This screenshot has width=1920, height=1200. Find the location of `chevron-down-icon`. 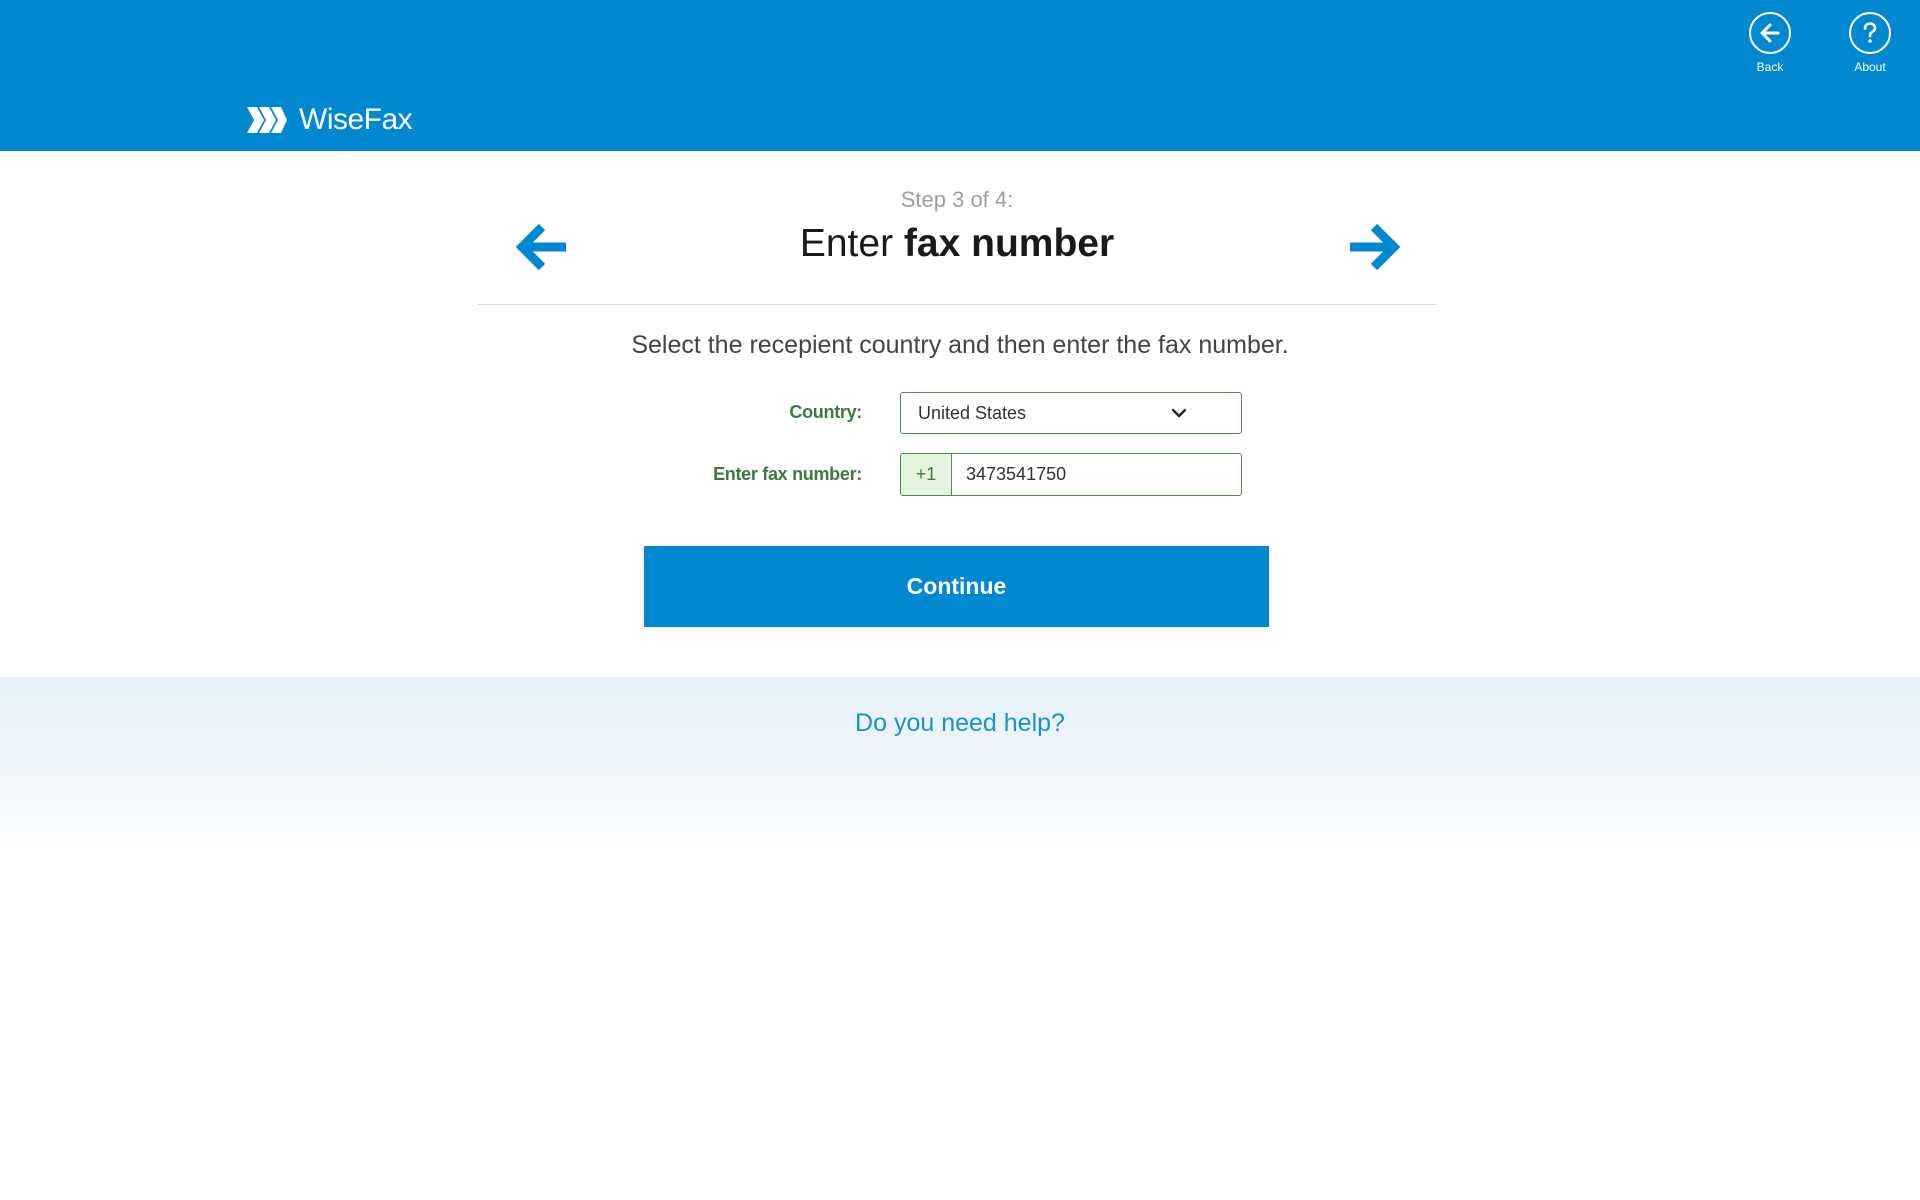

chevron-down-icon is located at coordinates (1179, 413).